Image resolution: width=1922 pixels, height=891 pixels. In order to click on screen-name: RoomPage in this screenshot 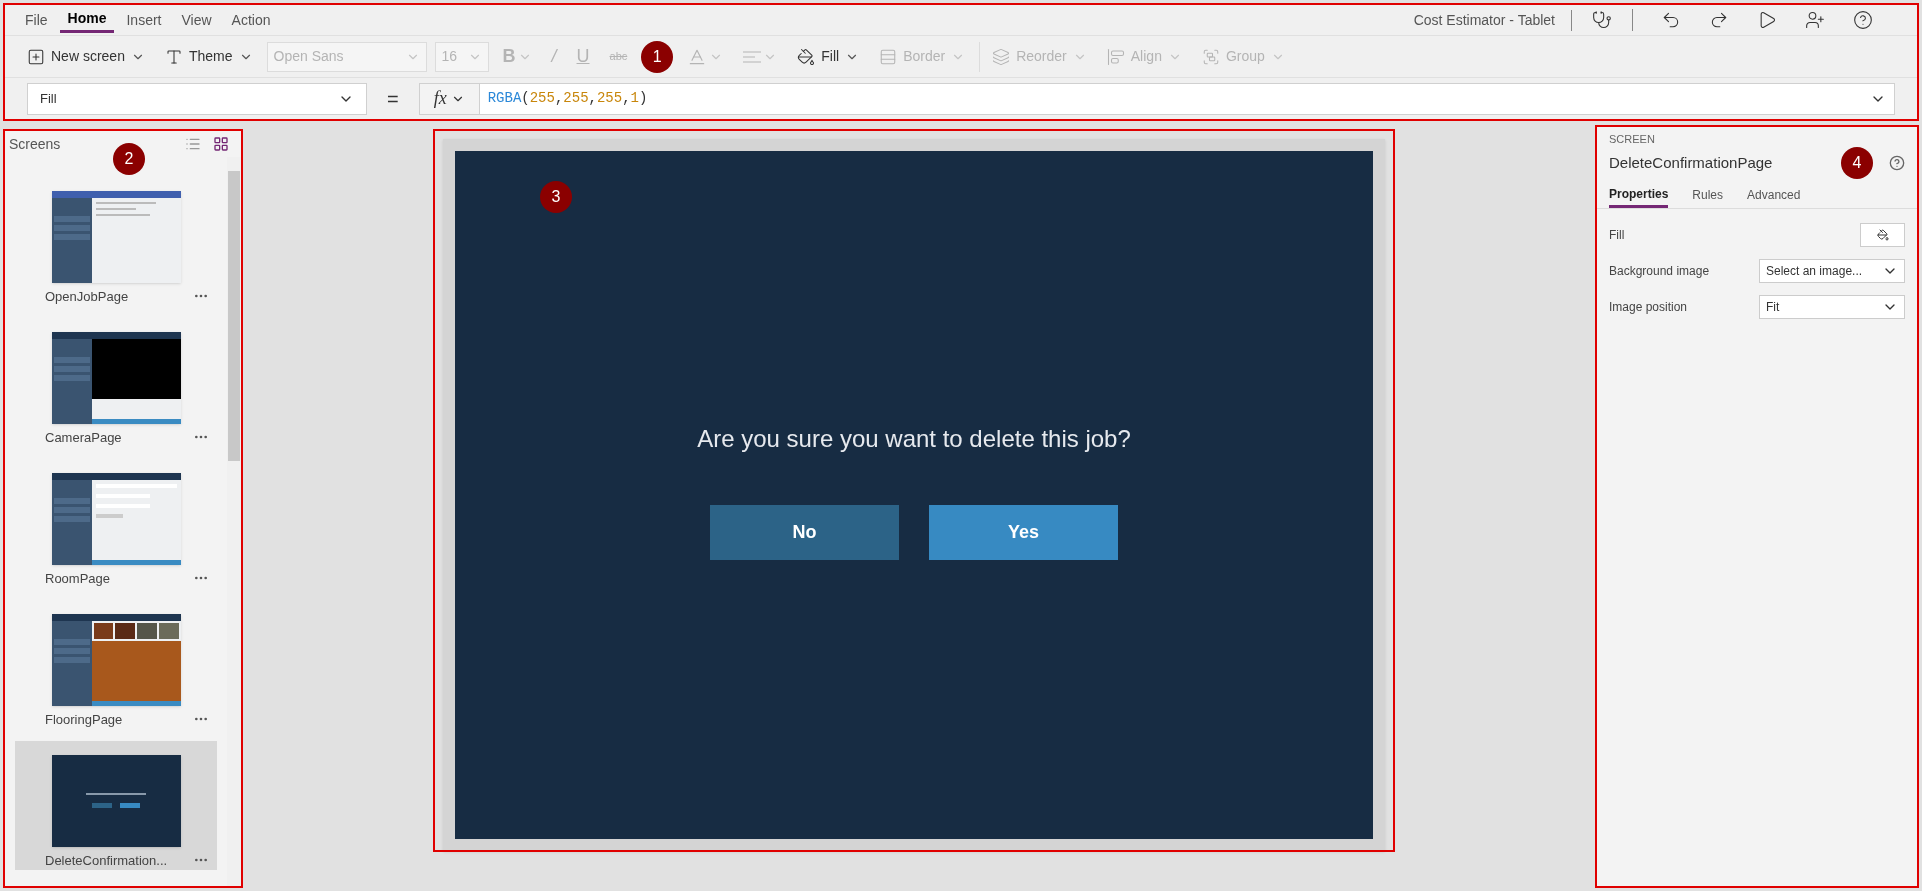, I will do `click(78, 578)`.